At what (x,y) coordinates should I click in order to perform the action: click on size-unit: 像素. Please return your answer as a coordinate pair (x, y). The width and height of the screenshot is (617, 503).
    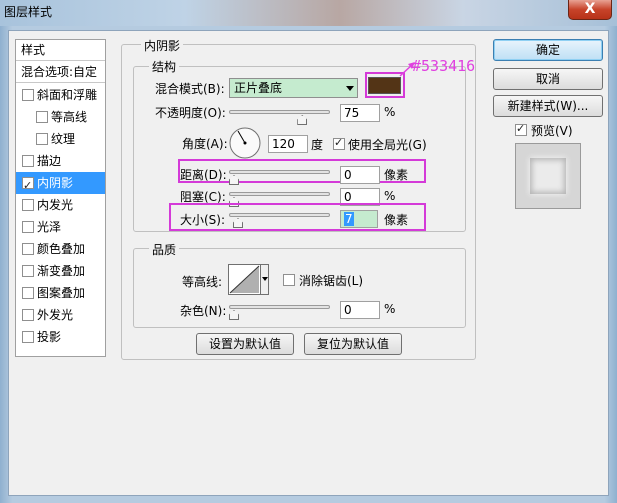
    Looking at the image, I should click on (396, 220).